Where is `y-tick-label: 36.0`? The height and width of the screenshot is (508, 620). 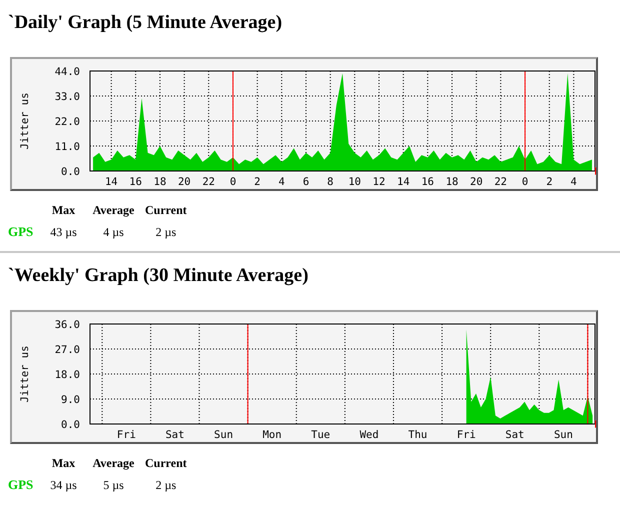 y-tick-label: 36.0 is located at coordinates (67, 325).